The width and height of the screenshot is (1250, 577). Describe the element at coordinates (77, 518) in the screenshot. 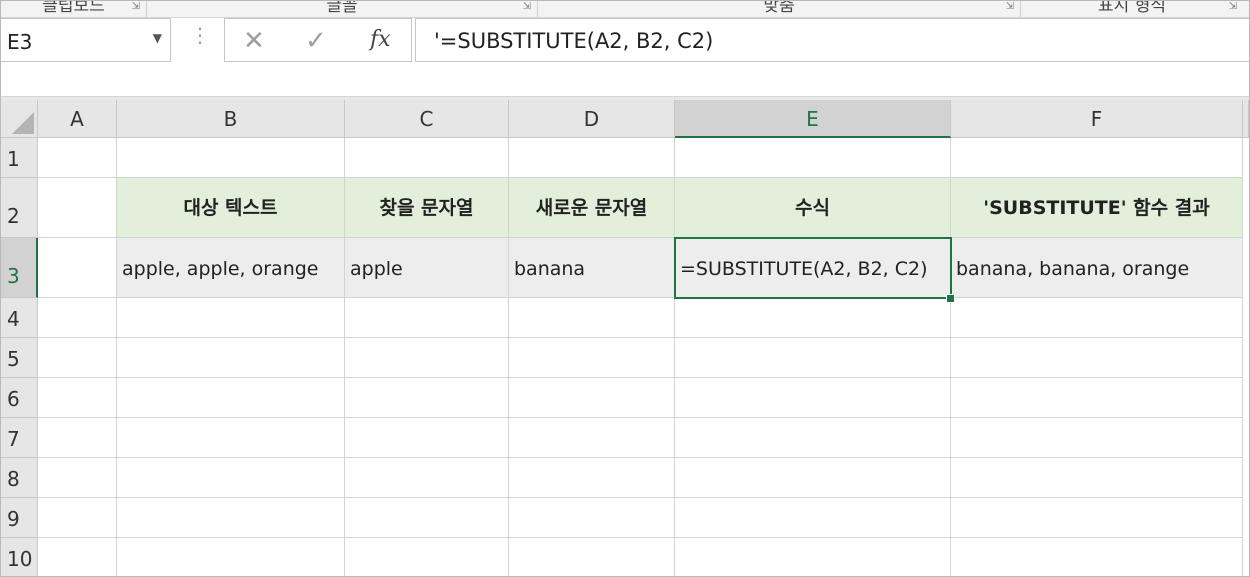

I see `cell-a9` at that location.